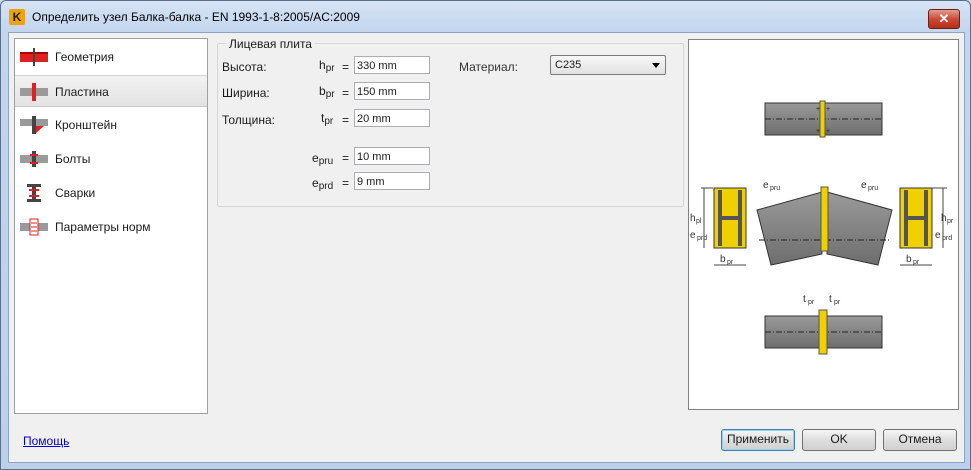 Image resolution: width=971 pixels, height=470 pixels. What do you see at coordinates (699, 221) in the screenshot?
I see `label-hpl-sub: pl` at bounding box center [699, 221].